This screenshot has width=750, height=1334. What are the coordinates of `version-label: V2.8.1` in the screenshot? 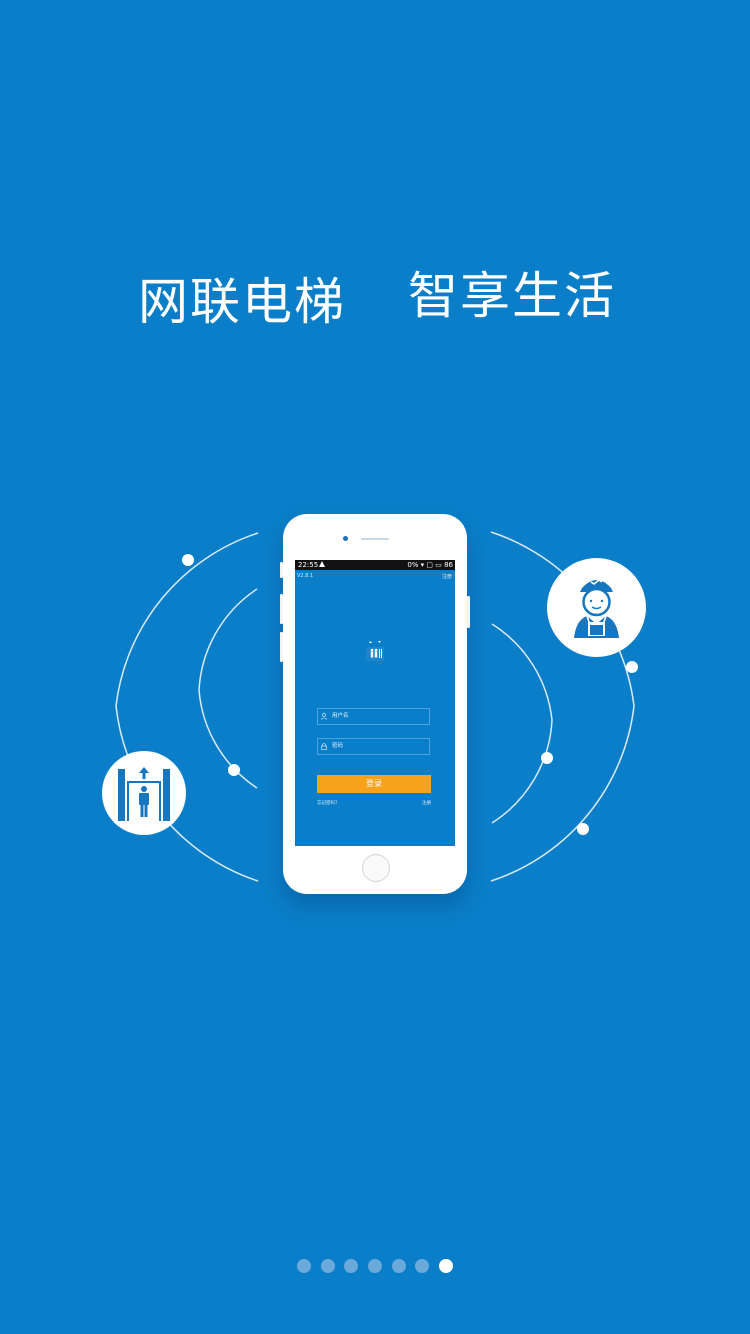 It's located at (305, 576).